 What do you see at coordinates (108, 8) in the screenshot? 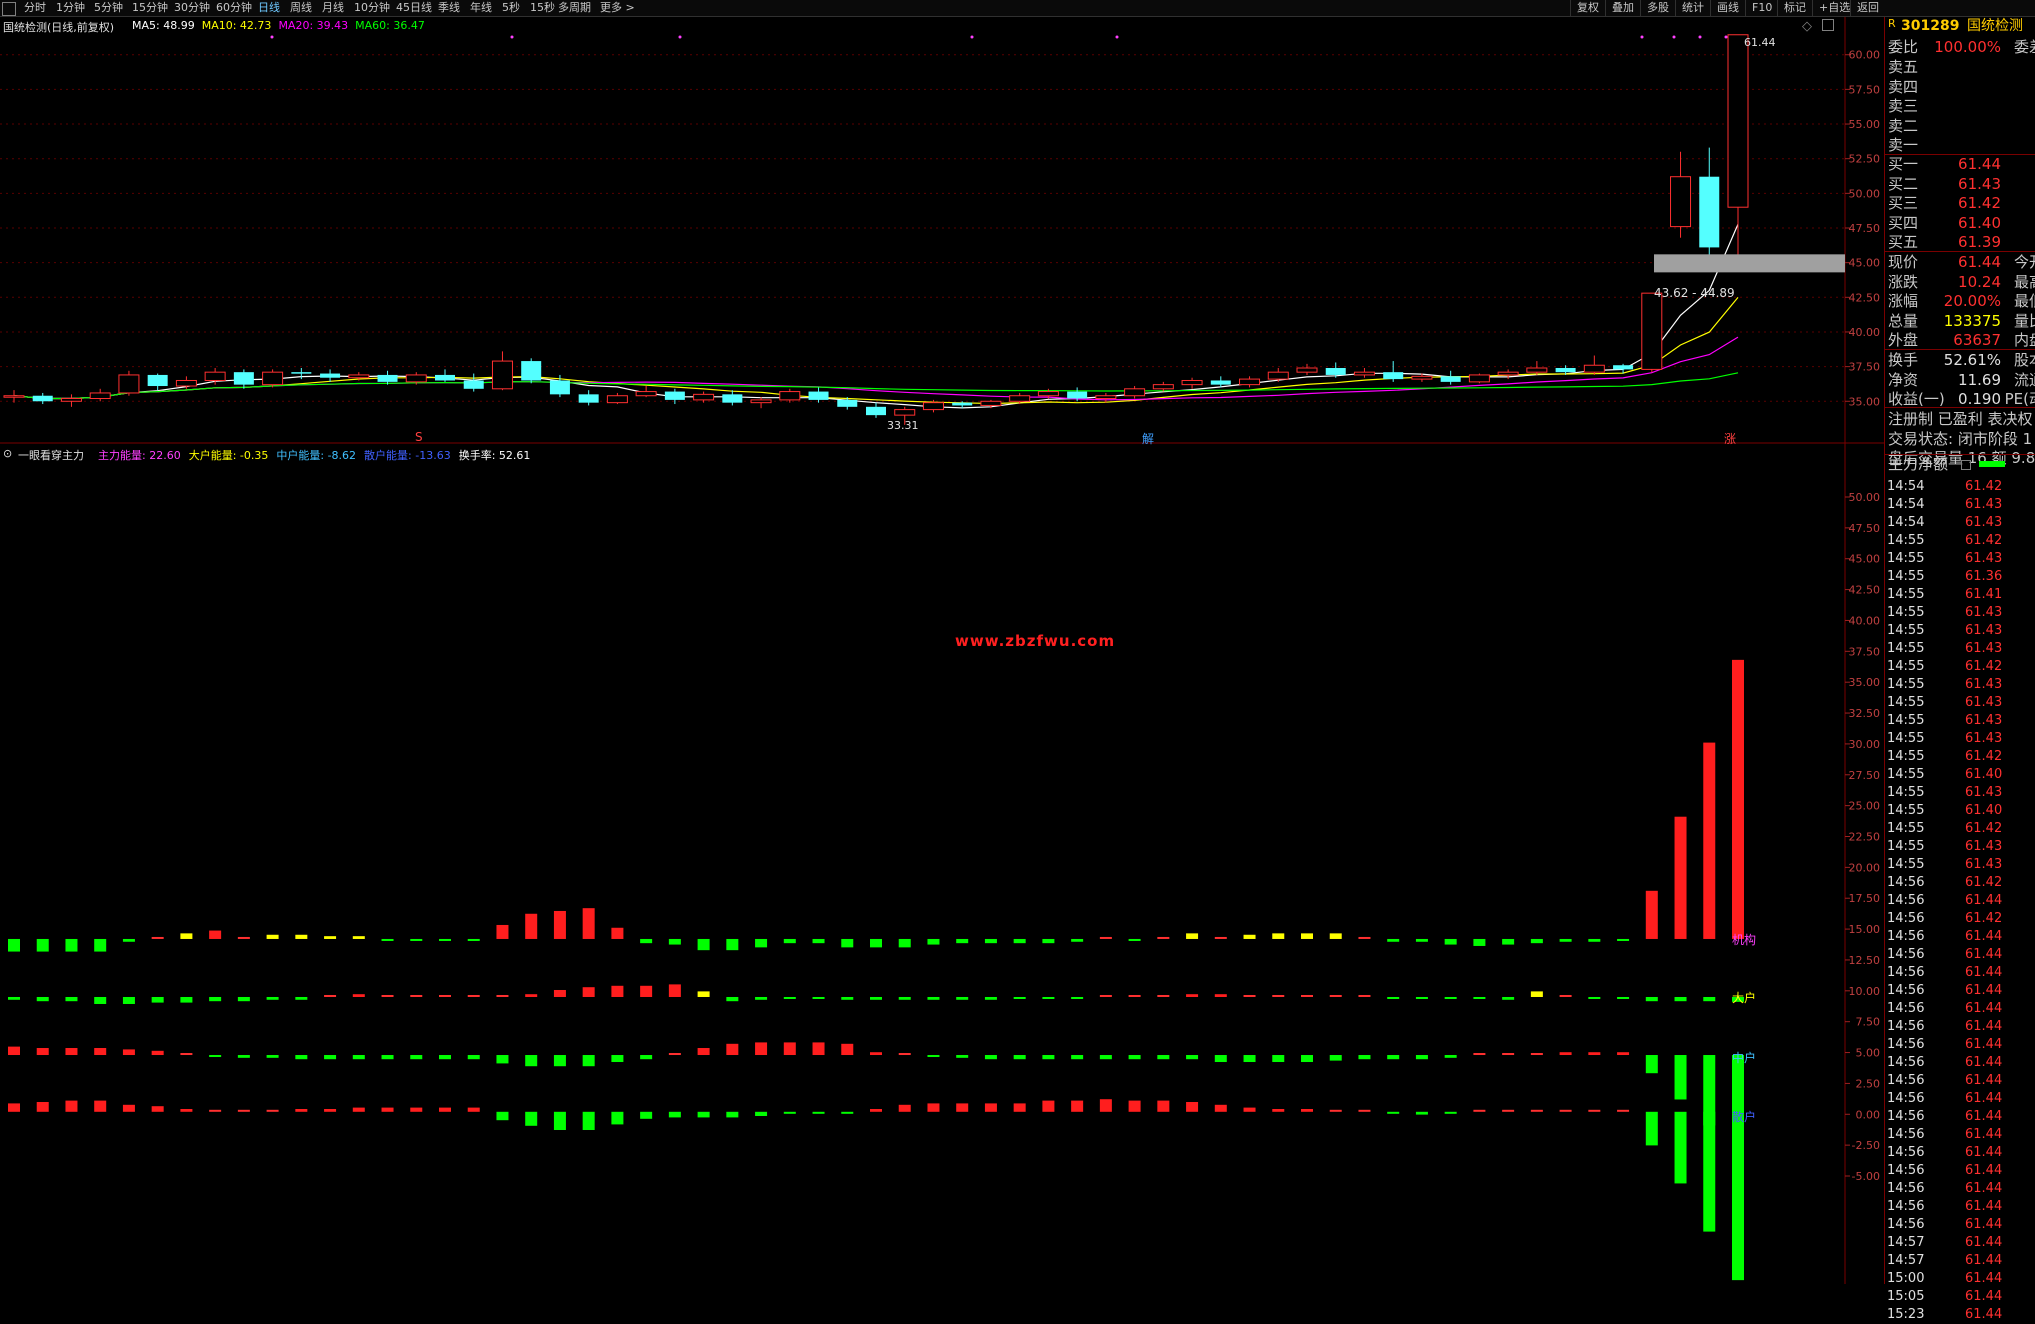
I see `period-tab-2: 5分钟` at bounding box center [108, 8].